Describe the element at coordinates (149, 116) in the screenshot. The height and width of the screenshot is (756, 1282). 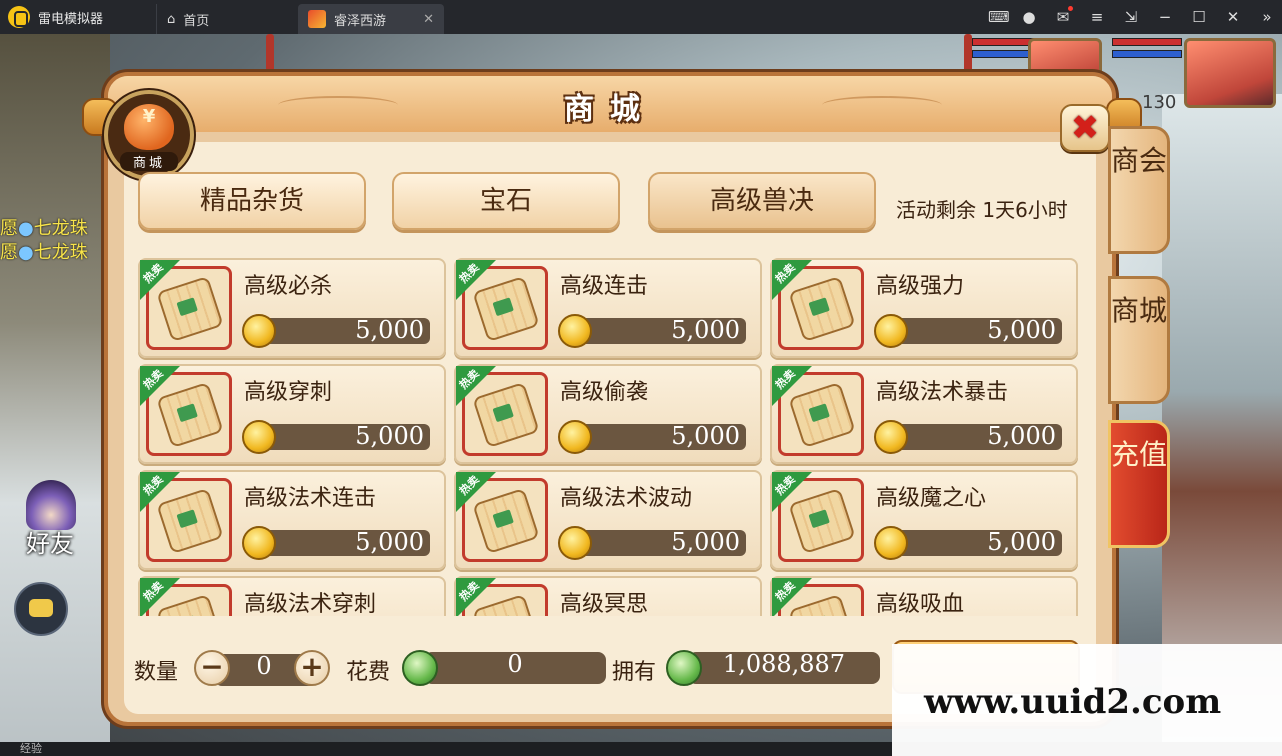
I see `yen-symbol: ¥` at that location.